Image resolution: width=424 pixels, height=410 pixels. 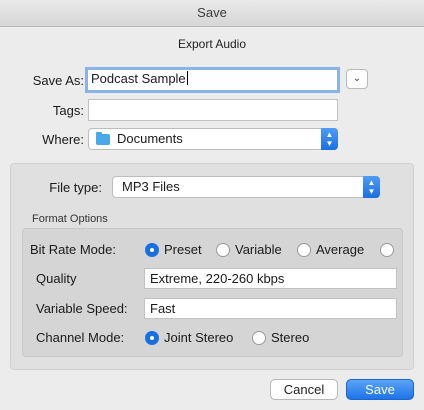 I want to click on quality-field: Extreme, 220-260 kbps, so click(x=270, y=278).